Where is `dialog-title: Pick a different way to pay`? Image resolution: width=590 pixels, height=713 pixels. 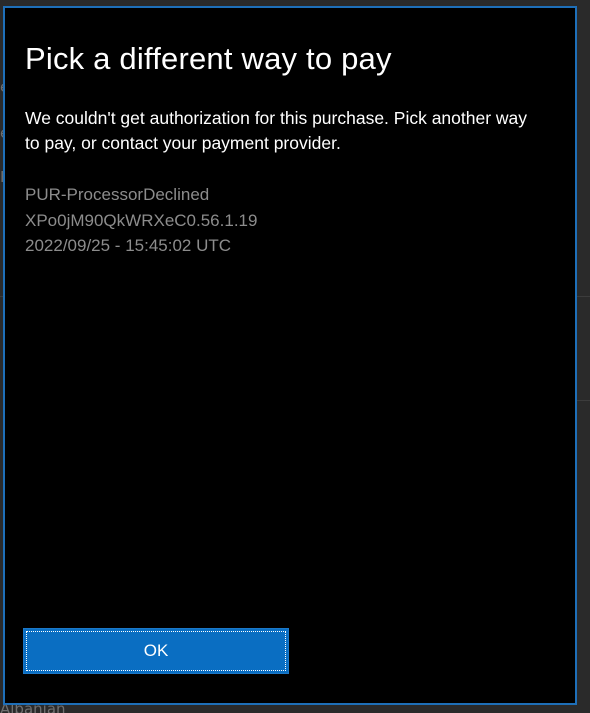 dialog-title: Pick a different way to pay is located at coordinates (208, 58).